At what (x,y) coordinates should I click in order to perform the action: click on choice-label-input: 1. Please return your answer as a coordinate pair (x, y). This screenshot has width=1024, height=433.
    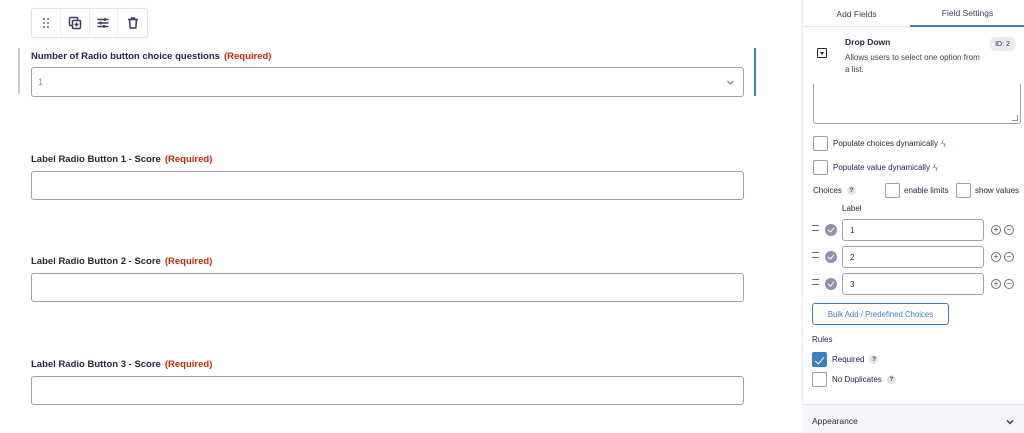
    Looking at the image, I should click on (913, 230).